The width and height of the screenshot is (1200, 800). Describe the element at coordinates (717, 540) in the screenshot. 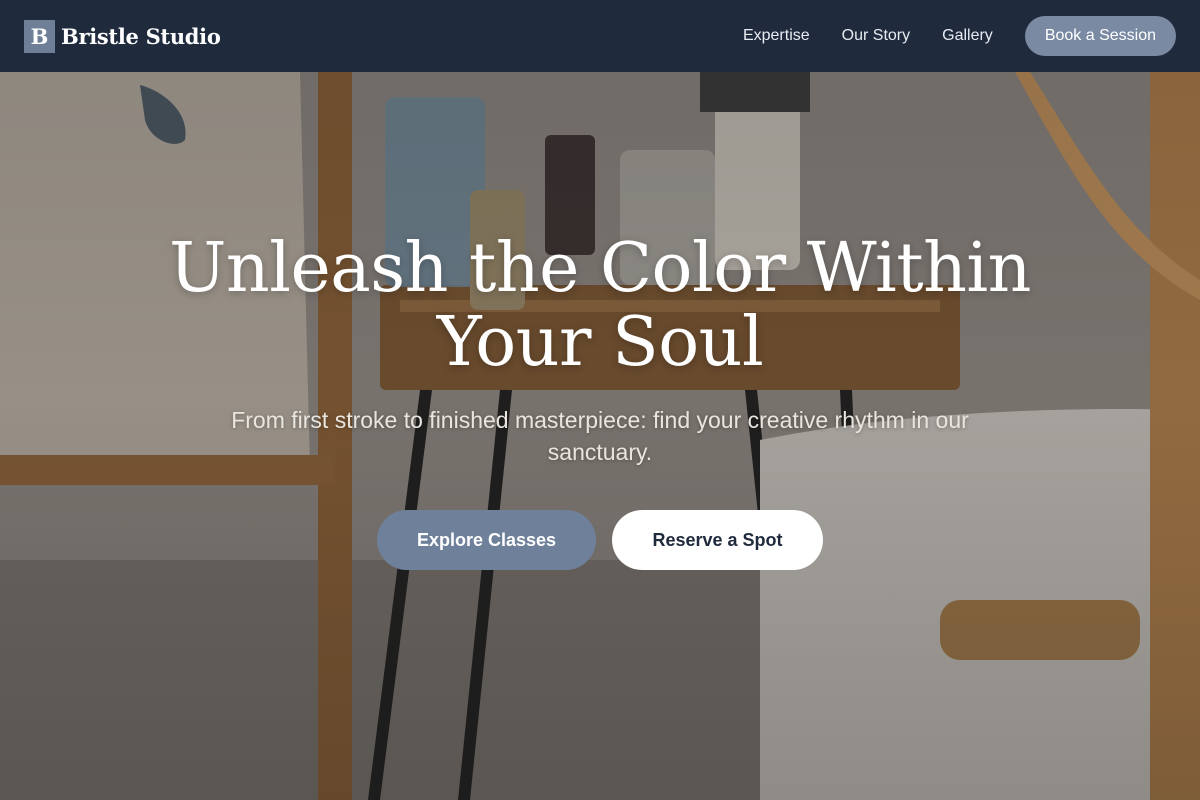

I see `reserve-spot-button: Reserve a Spot` at that location.